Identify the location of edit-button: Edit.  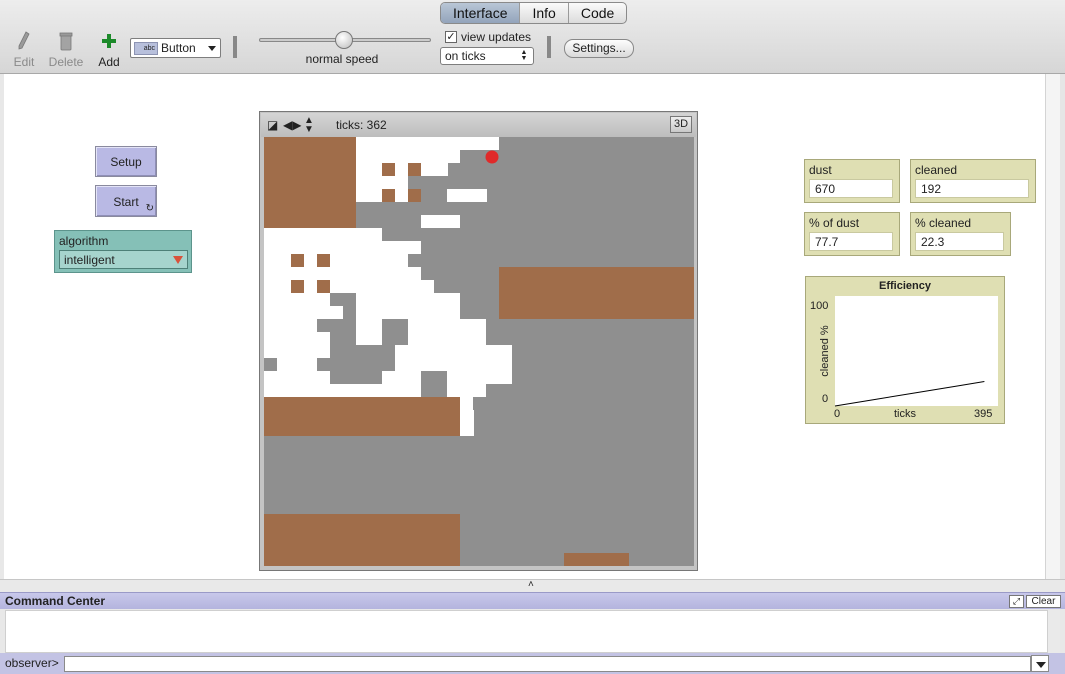
(24, 49).